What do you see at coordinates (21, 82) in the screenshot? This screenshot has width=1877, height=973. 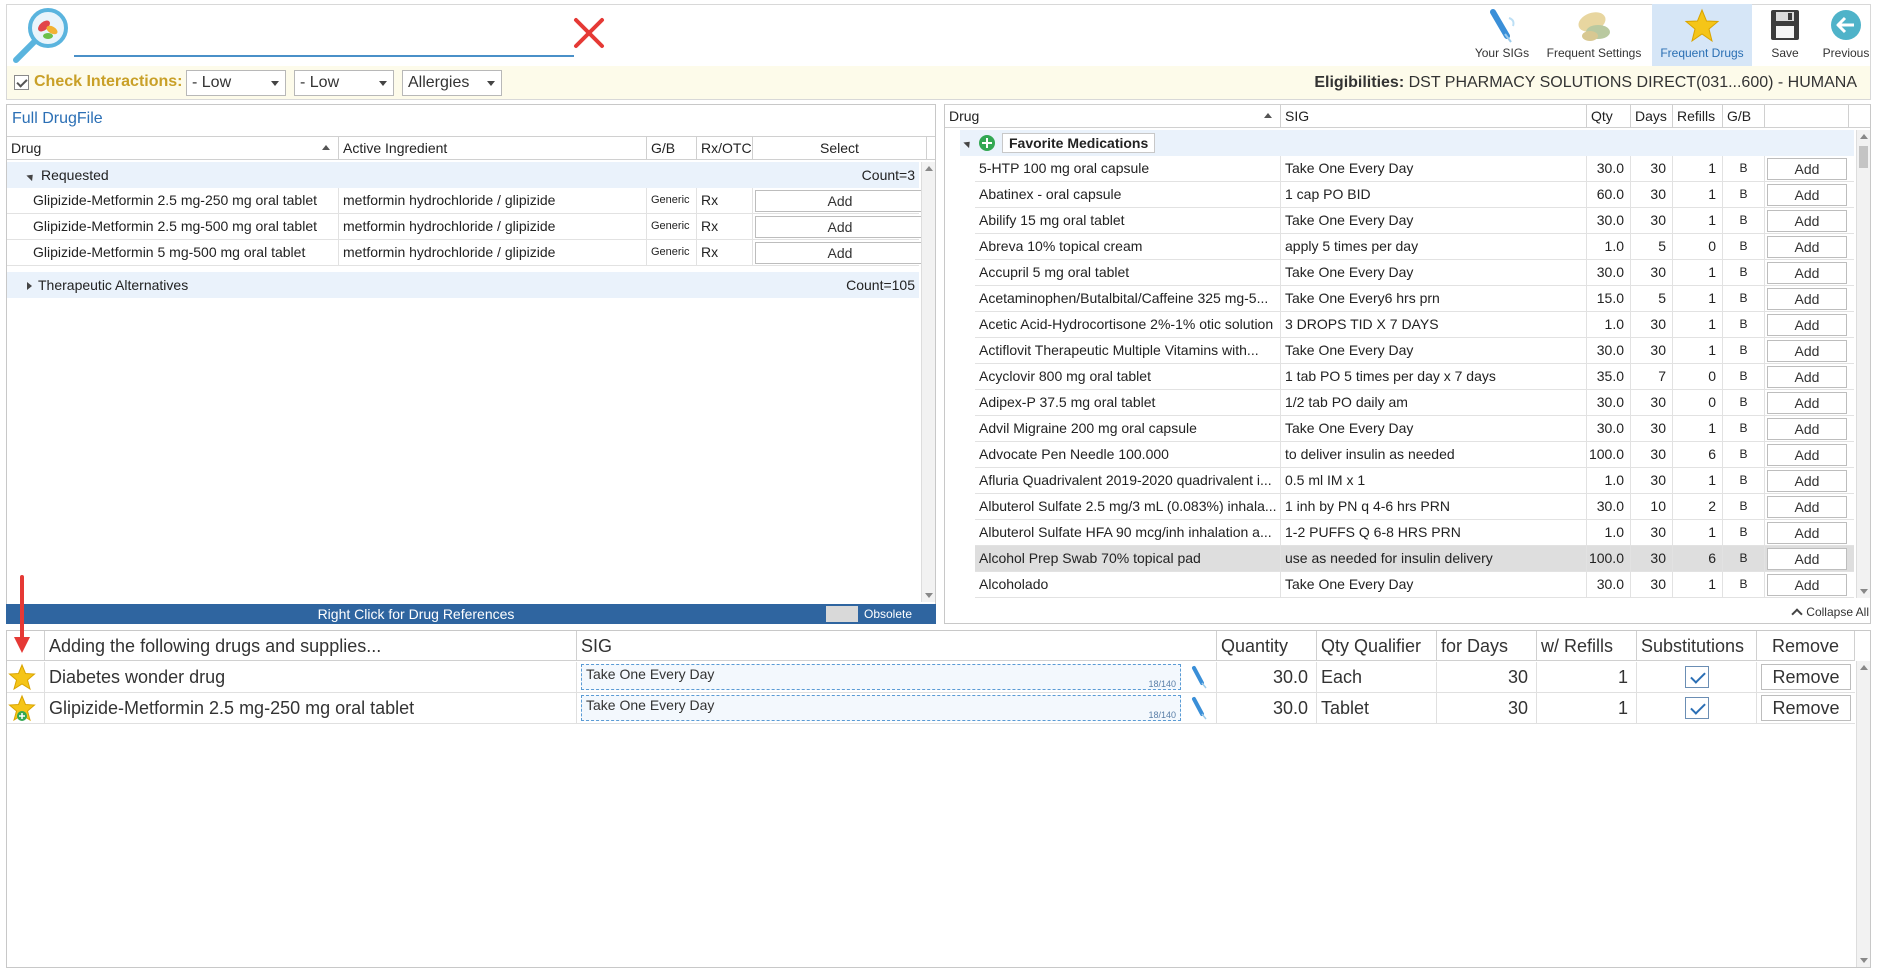 I see `check-interactions-checkbox` at bounding box center [21, 82].